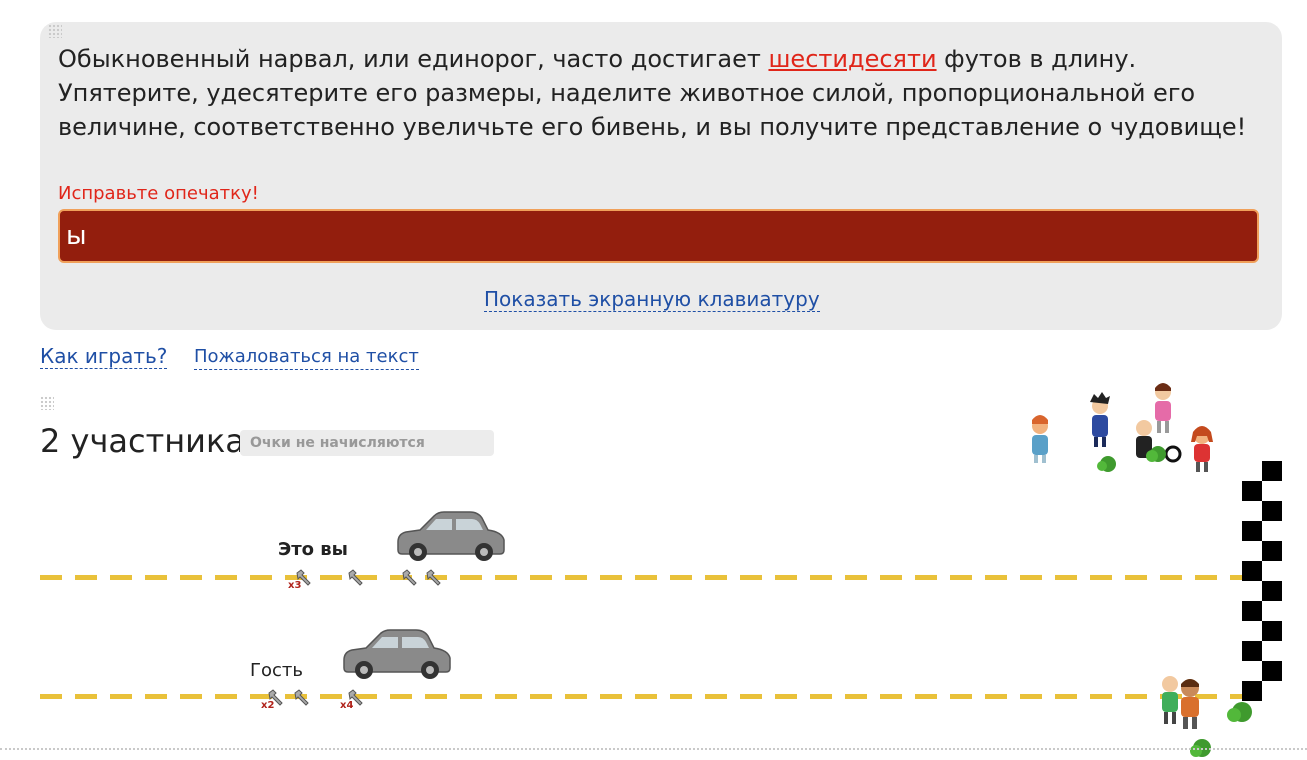 The height and width of the screenshot is (760, 1307). What do you see at coordinates (652, 299) in the screenshot?
I see `show-keyboard-link: Показать экранную клавиатуру` at bounding box center [652, 299].